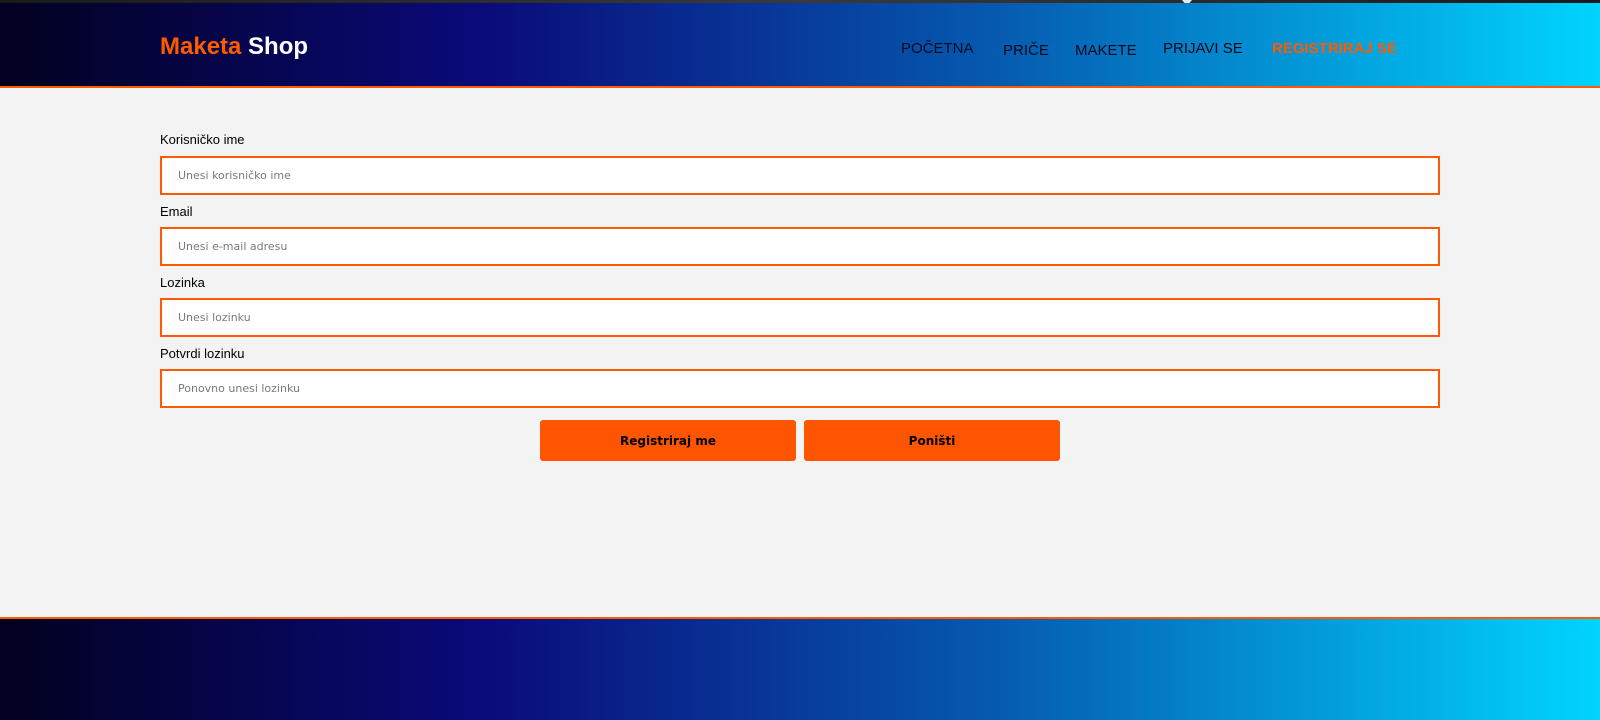  I want to click on site-logo: Maketa Shop, so click(234, 47).